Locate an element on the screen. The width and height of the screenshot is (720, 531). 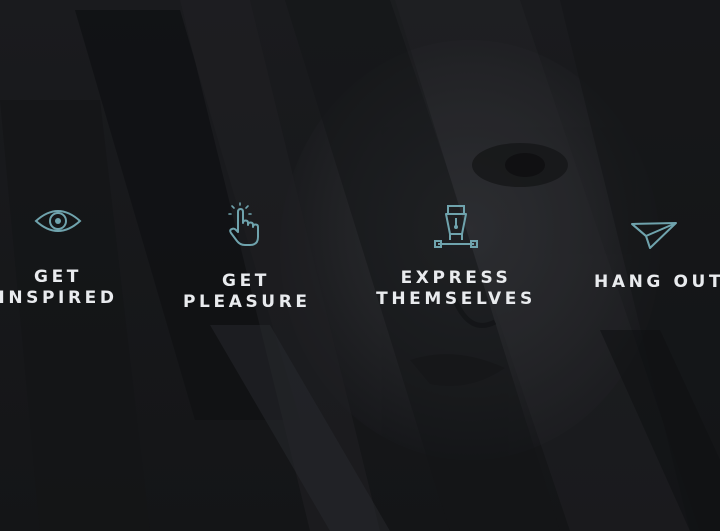
paper-plane-icon is located at coordinates (654, 235).